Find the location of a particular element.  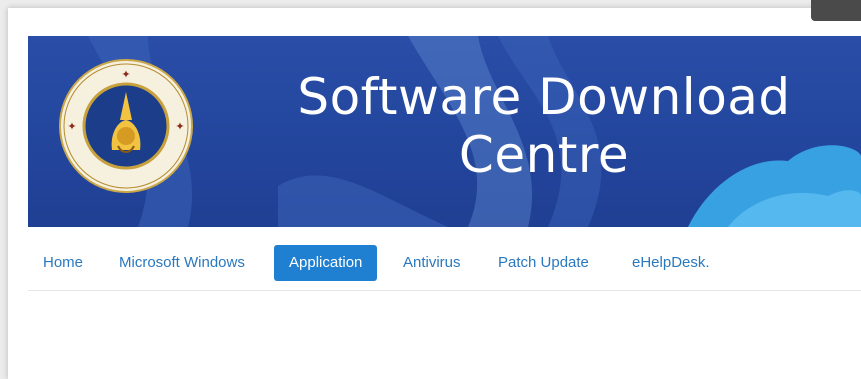

university-seal-icon: ✦ ✦ ✦ is located at coordinates (126, 126).